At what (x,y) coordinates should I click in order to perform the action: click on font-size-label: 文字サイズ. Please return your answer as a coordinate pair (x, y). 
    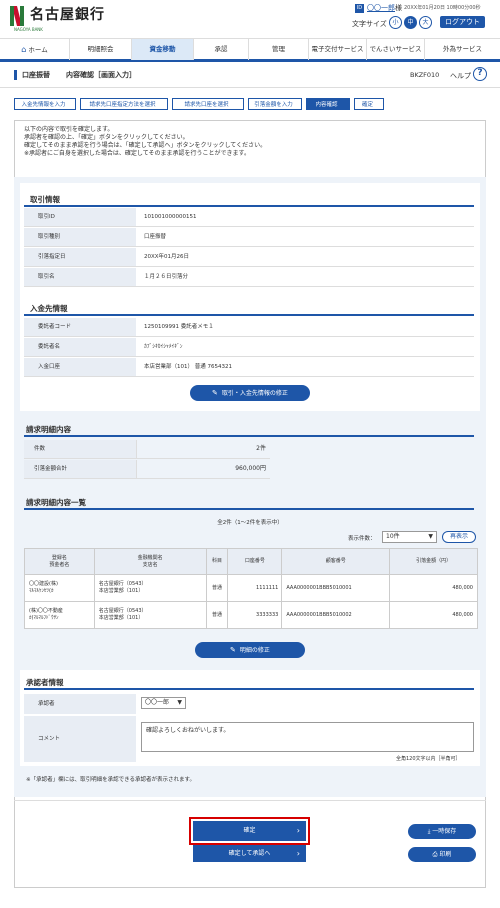
    Looking at the image, I should click on (369, 24).